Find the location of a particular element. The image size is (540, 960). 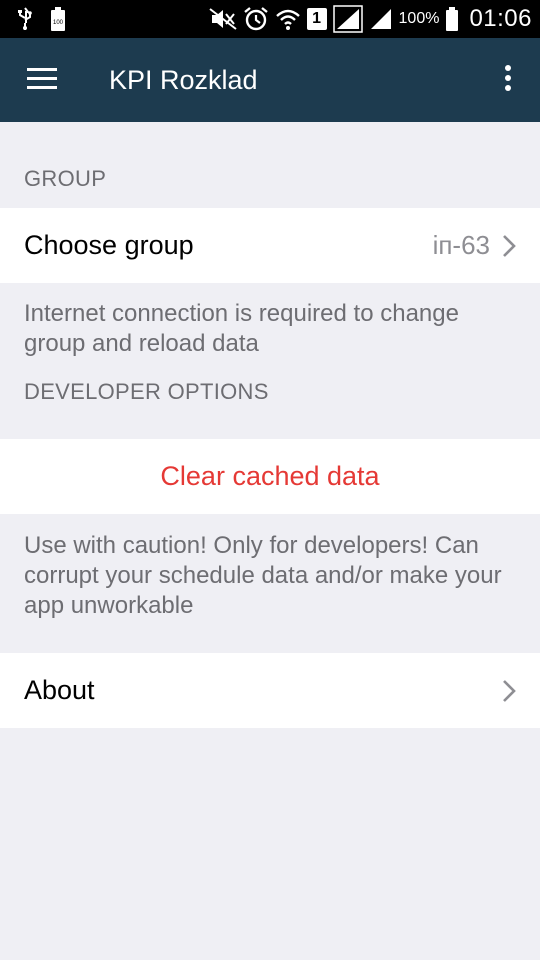

app-title: KPI Rozklad is located at coordinates (183, 79).